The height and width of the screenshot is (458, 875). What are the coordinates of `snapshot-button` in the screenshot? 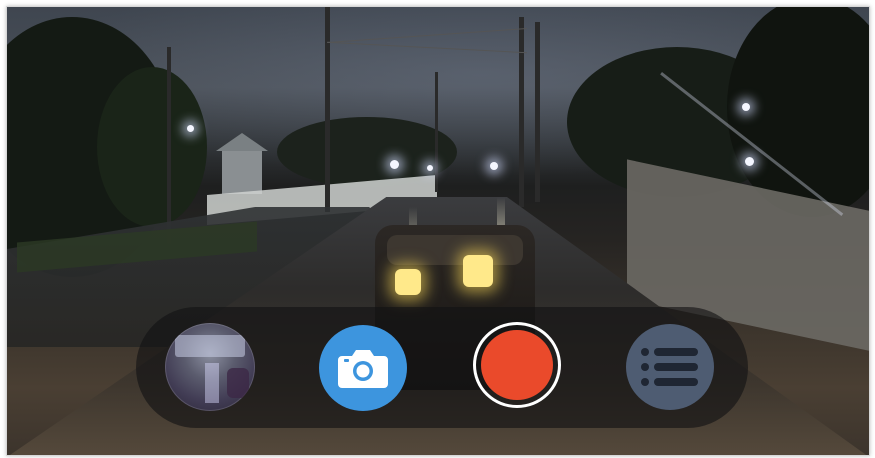 It's located at (363, 368).